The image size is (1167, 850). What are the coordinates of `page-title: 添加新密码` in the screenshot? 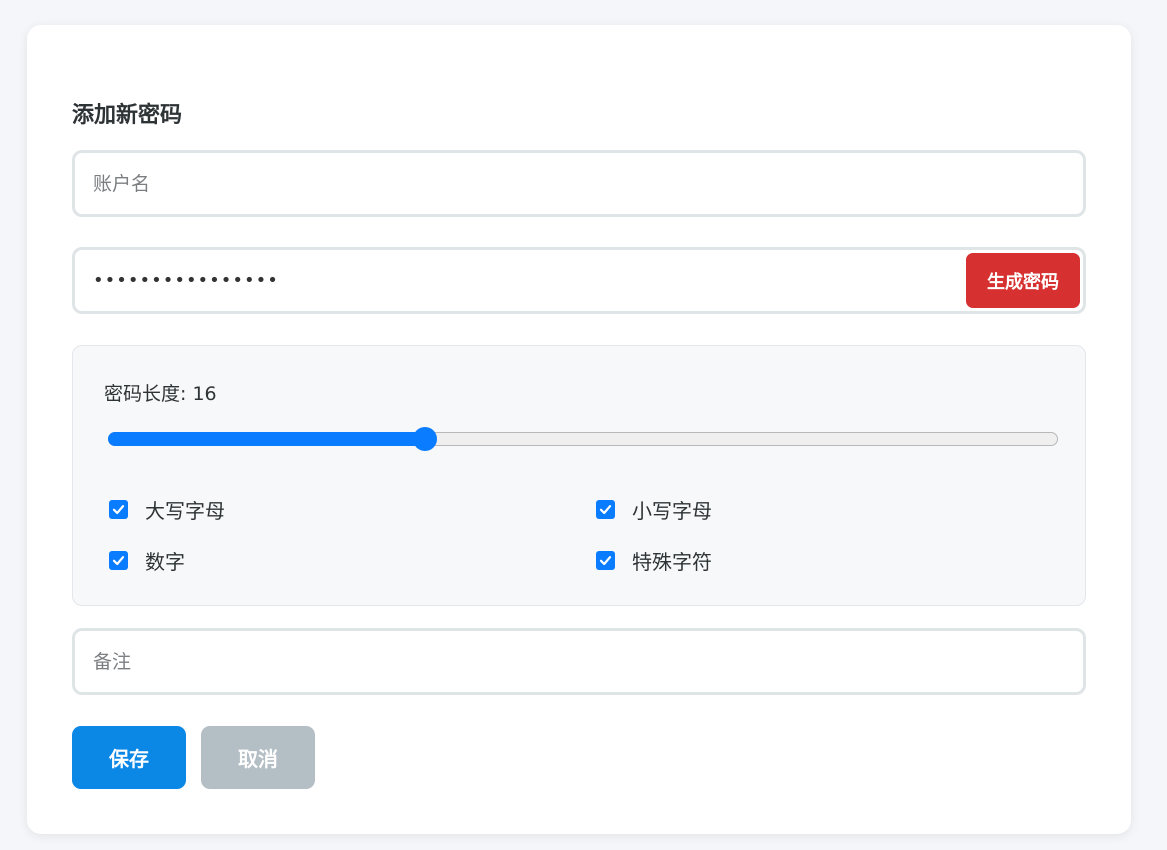 It's located at (127, 115).